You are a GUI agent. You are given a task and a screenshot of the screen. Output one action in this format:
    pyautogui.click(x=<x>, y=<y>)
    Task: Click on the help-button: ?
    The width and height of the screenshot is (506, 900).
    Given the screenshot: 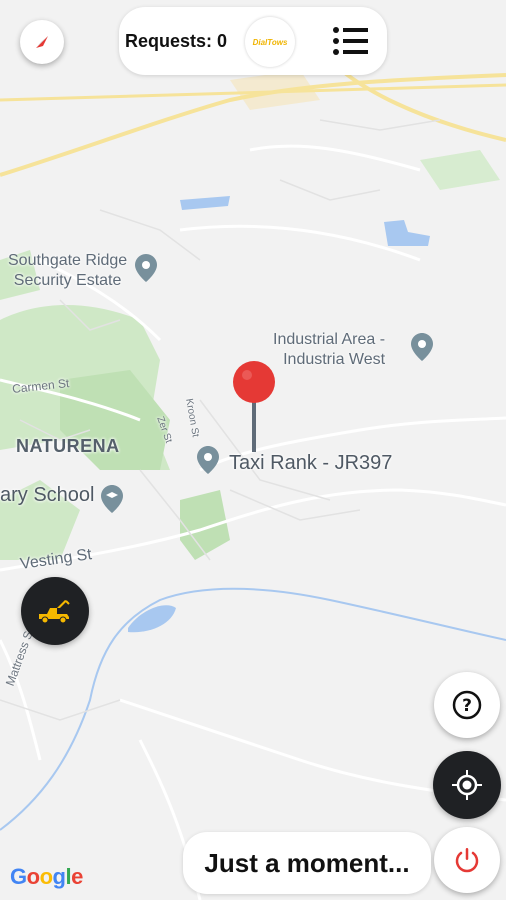 What is the action you would take?
    pyautogui.click(x=467, y=705)
    